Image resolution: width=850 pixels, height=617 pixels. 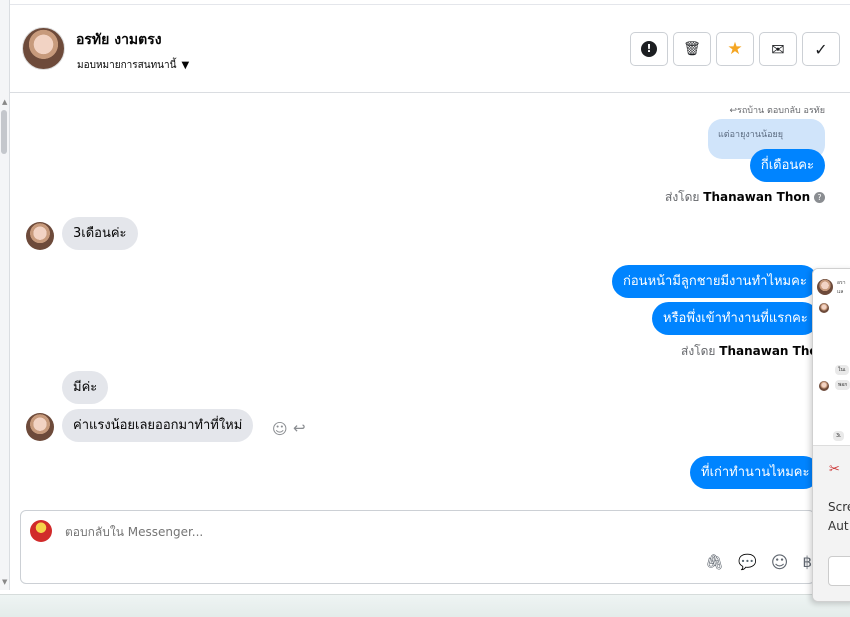 What do you see at coordinates (745, 197) in the screenshot?
I see `sent-by-label: ส่งโดย Thanawan Thon ?` at bounding box center [745, 197].